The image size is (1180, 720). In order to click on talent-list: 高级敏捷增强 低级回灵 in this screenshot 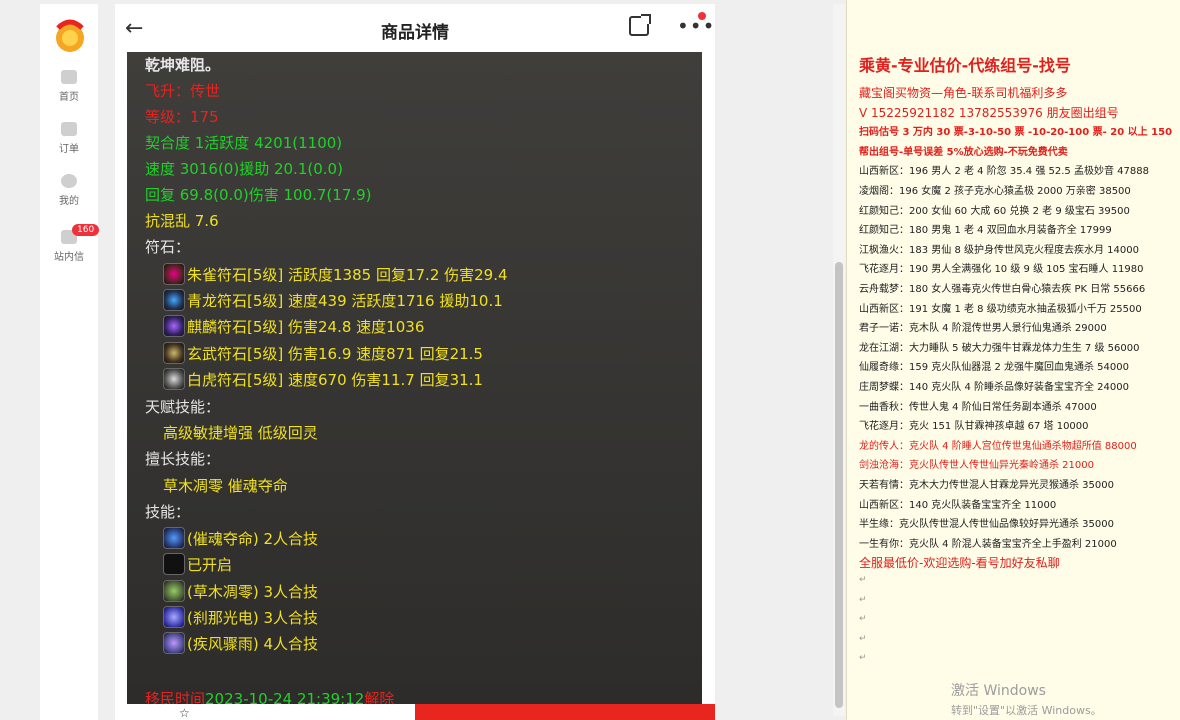, I will do `click(240, 433)`.